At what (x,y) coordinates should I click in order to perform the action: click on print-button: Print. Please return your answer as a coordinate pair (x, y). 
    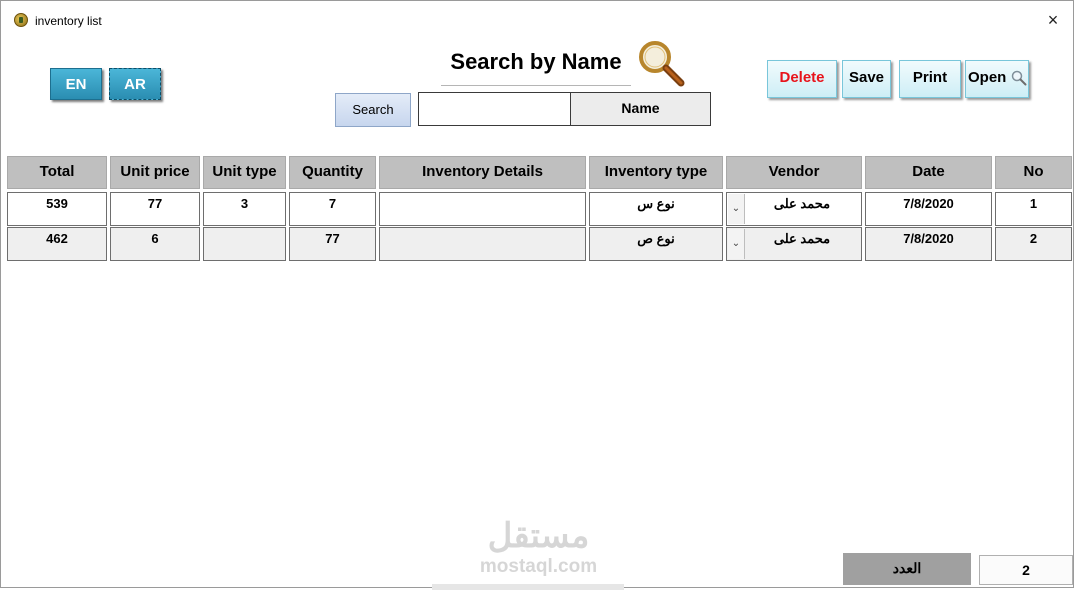
    Looking at the image, I should click on (930, 79).